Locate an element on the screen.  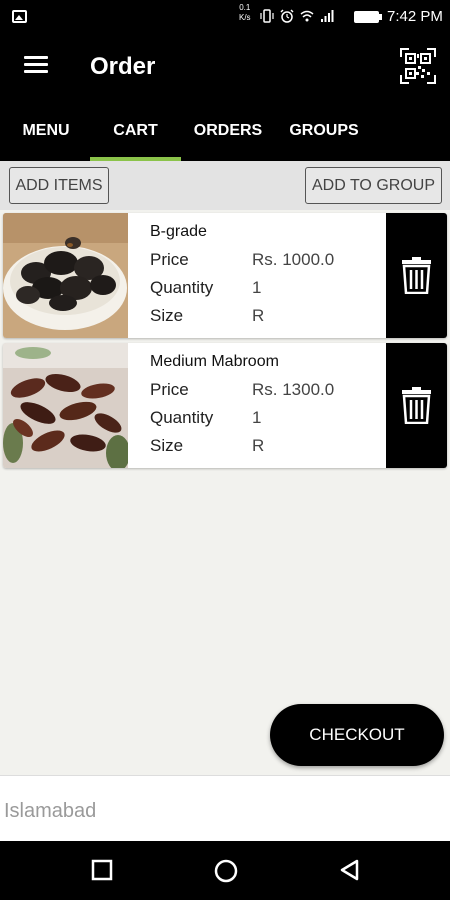
alarm-icon is located at coordinates (287, 16).